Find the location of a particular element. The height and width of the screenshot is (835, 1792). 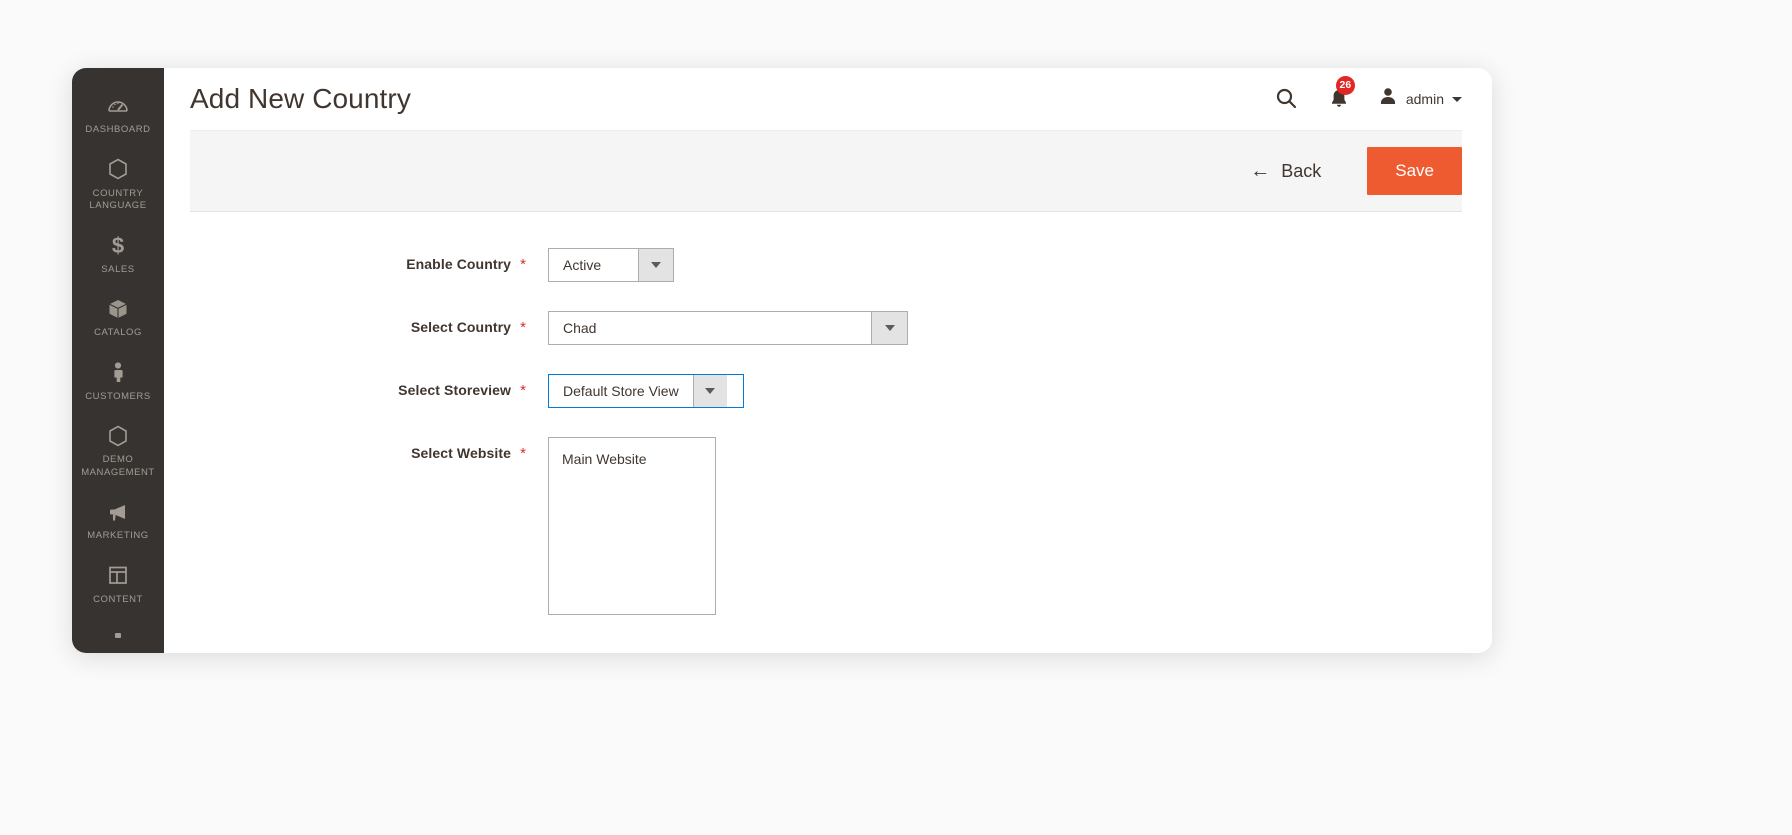

field-label-text: Enable Country is located at coordinates (459, 264).